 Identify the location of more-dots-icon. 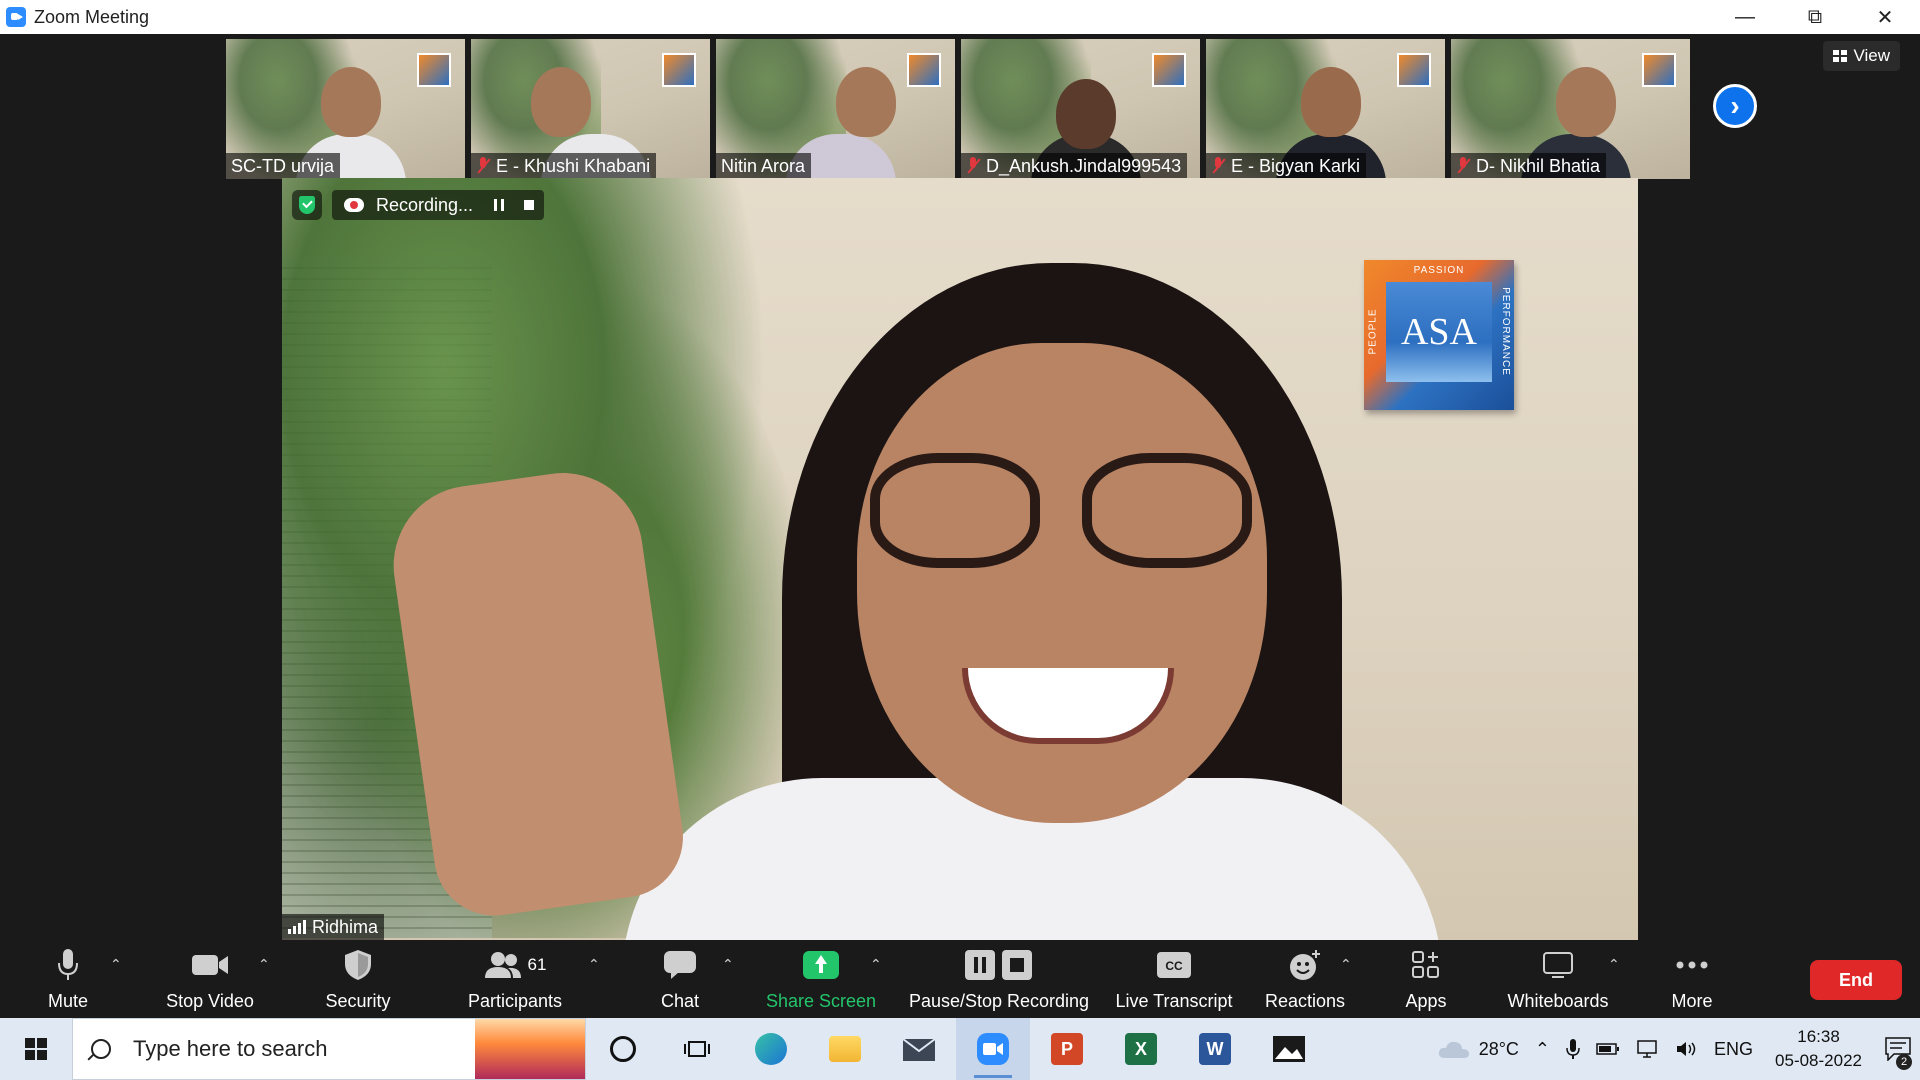
(1692, 965).